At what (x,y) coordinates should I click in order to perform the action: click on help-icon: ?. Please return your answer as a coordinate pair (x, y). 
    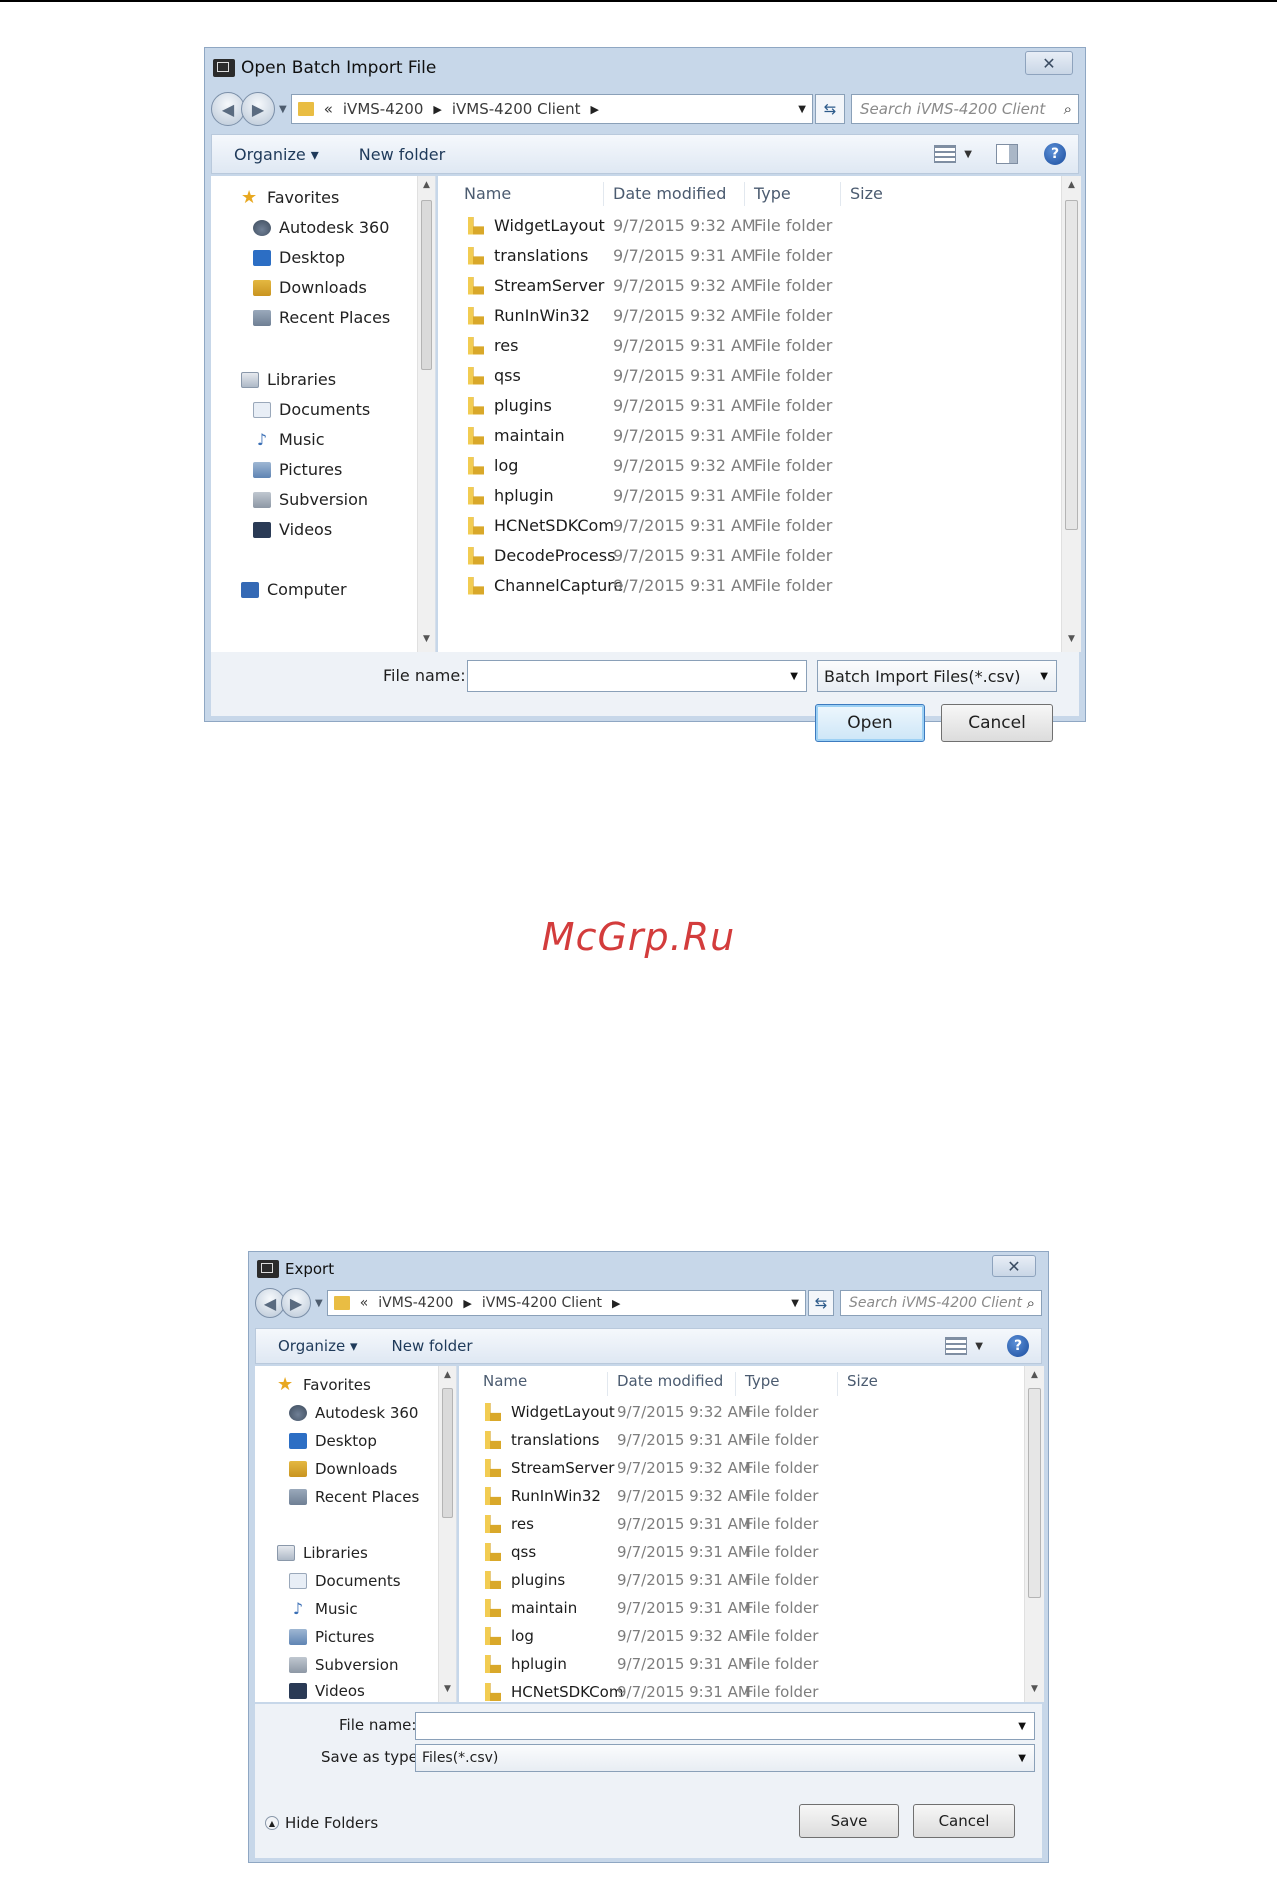
    Looking at the image, I should click on (1055, 154).